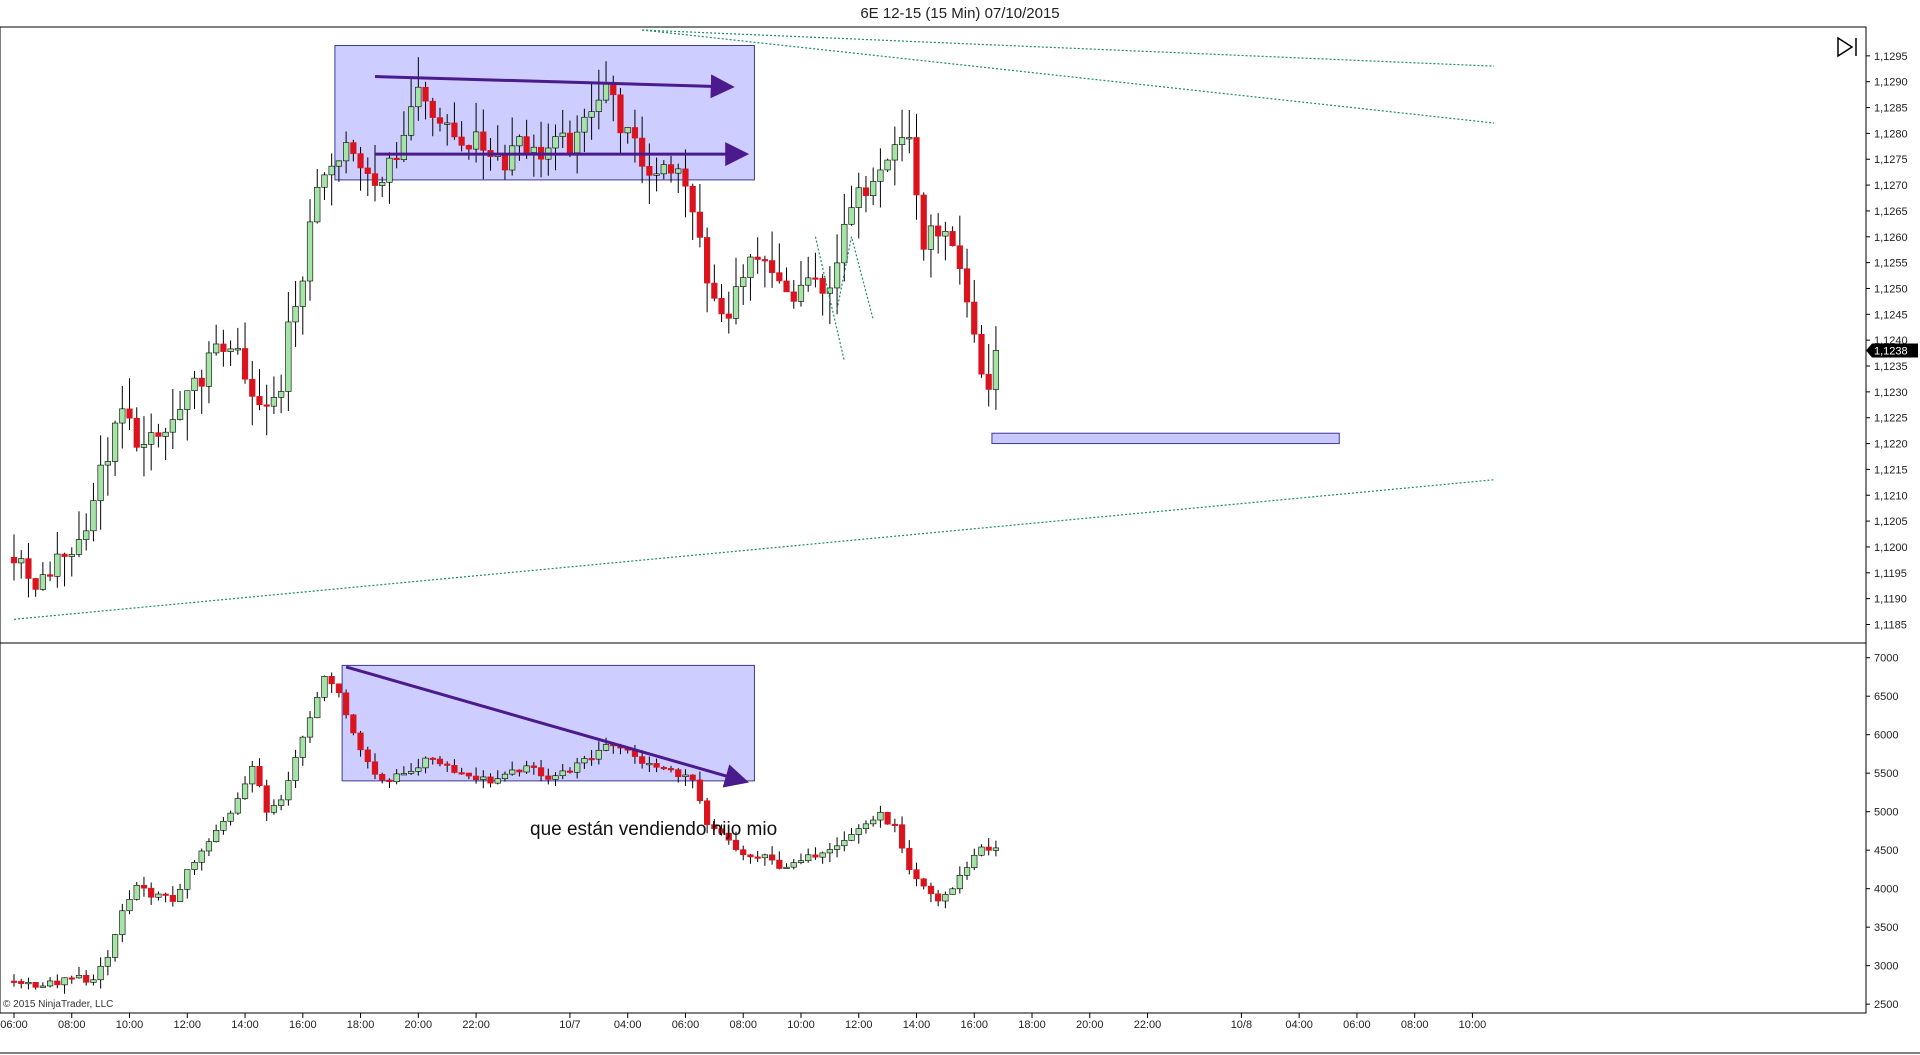 Image resolution: width=1920 pixels, height=1055 pixels. I want to click on price-axis-tick-label: 1,1270, so click(1891, 186).